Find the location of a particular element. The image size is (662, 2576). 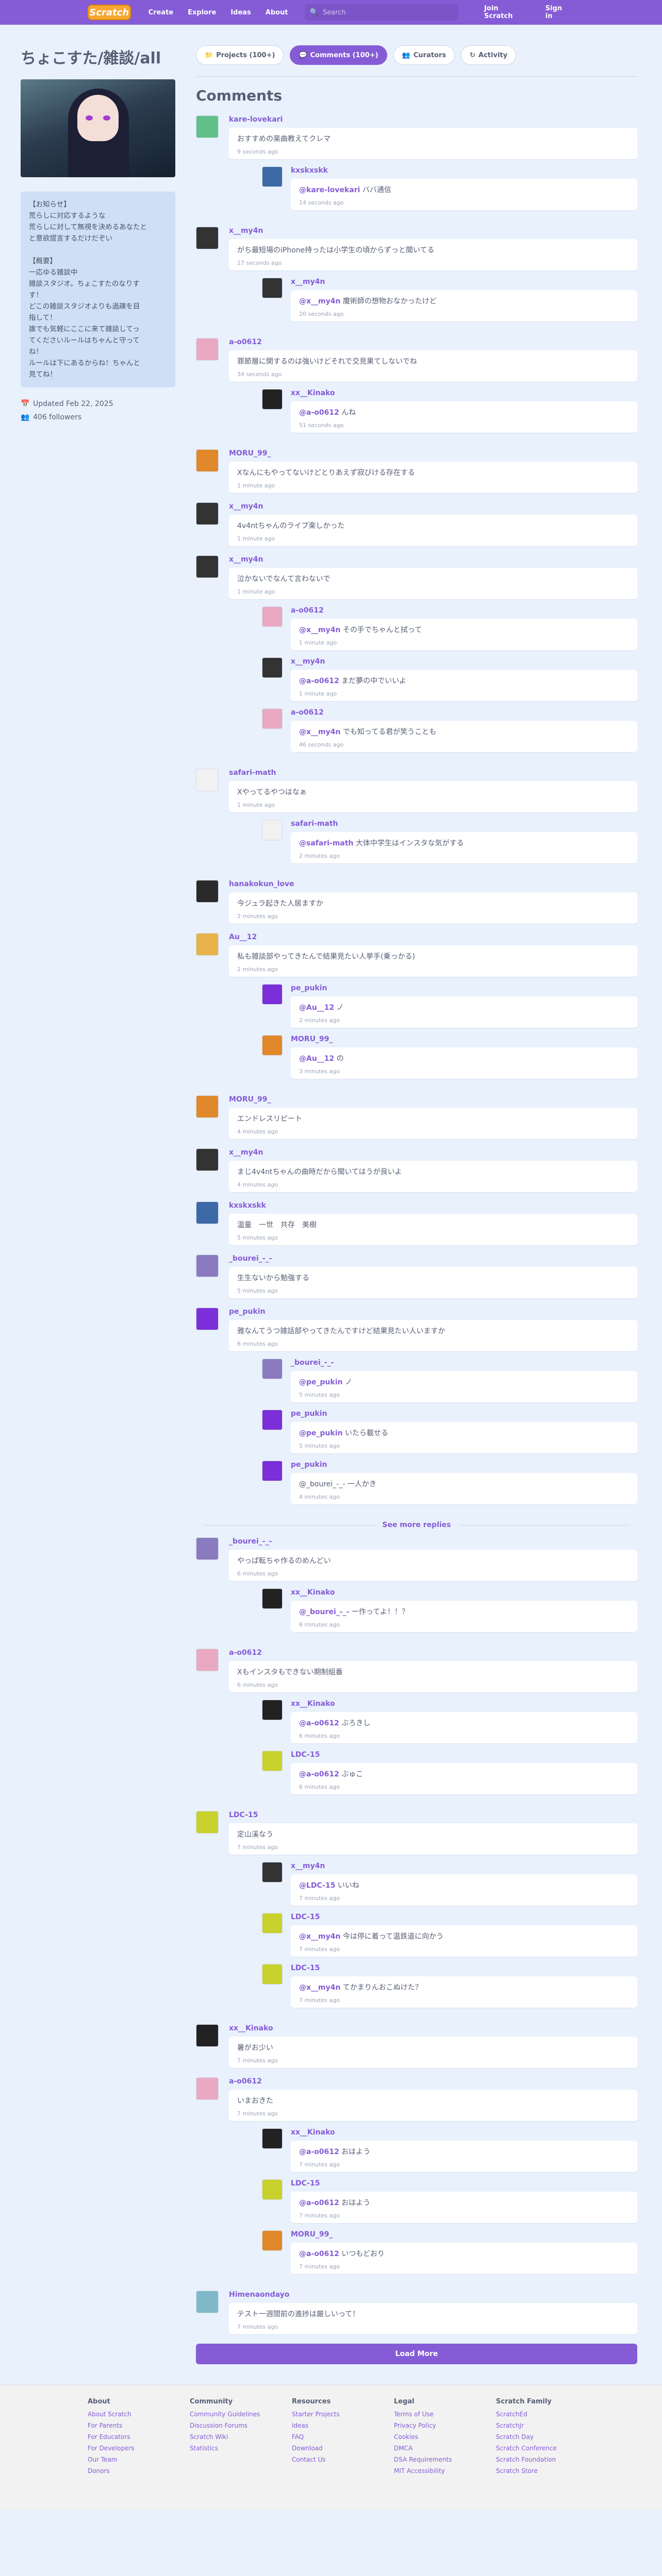

nav-explore: Explore is located at coordinates (202, 12).